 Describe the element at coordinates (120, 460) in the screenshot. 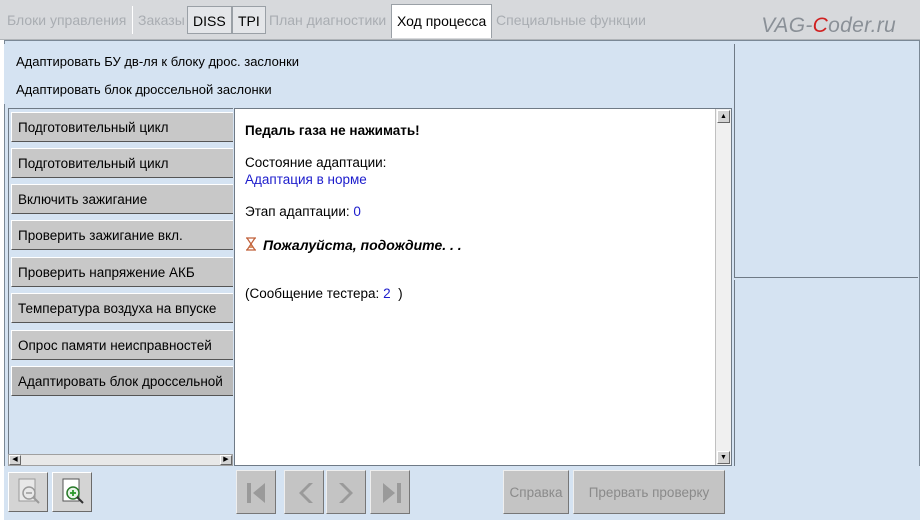

I see `step-list-hscrollbar: ◀ ▶` at that location.